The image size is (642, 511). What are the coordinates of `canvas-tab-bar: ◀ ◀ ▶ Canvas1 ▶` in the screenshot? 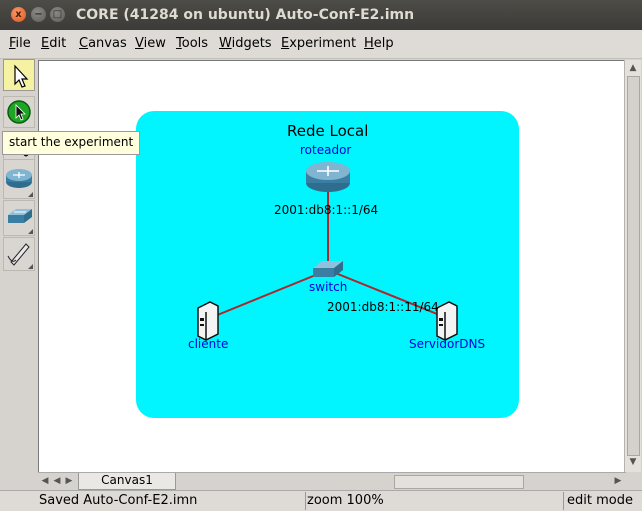 It's located at (332, 481).